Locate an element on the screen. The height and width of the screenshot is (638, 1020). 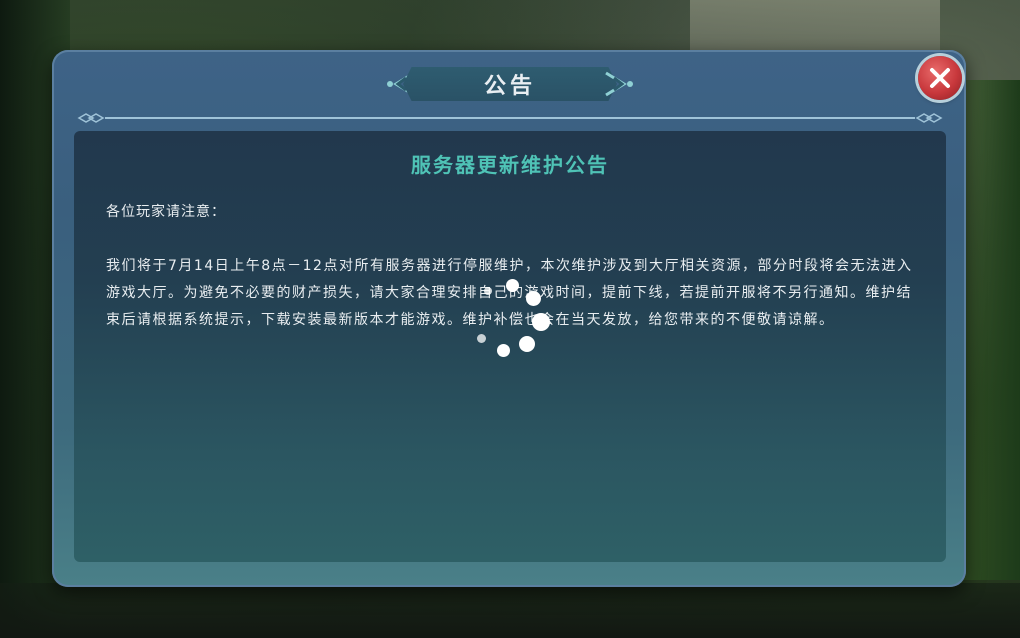
close-x-icon is located at coordinates (940, 78).